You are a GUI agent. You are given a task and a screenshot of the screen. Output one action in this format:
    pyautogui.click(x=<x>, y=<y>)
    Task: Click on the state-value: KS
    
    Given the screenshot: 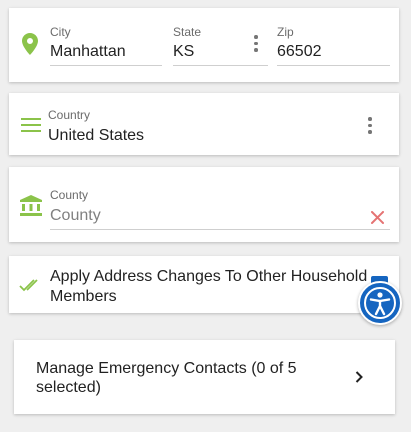 What is the action you would take?
    pyautogui.click(x=183, y=52)
    